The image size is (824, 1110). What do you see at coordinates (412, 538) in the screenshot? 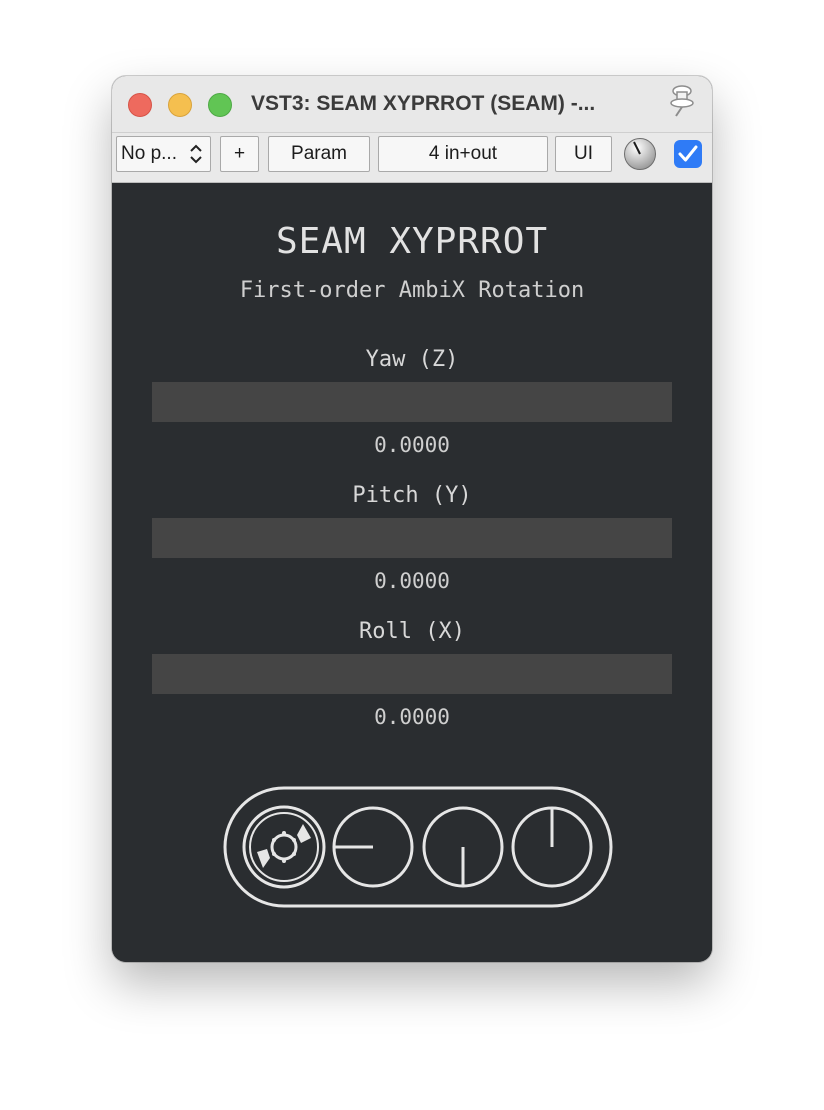
I see `pitch-slider` at bounding box center [412, 538].